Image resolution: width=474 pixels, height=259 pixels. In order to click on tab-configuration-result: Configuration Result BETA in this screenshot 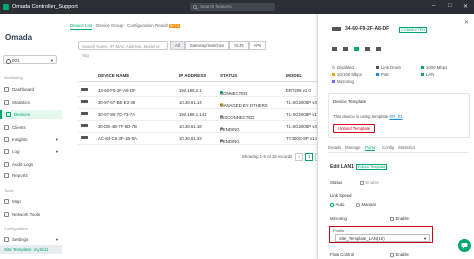, I will do `click(153, 25)`.